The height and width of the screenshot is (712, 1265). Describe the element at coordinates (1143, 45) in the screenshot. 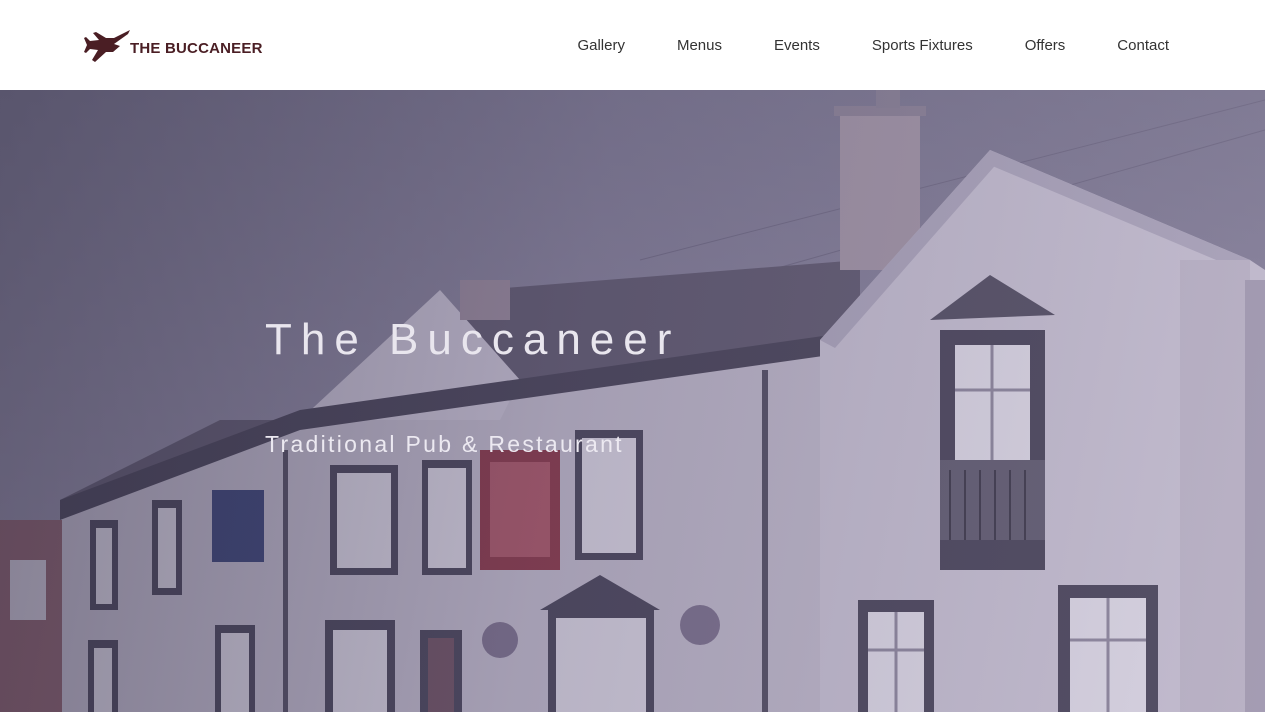

I see `nav-item-contact: Contact` at that location.